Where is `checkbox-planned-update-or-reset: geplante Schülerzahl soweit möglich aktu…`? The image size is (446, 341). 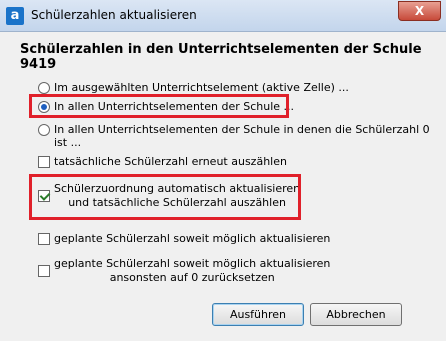
checkbox-planned-update-or-reset: geplante Schülerzahl soweit möglich aktu… is located at coordinates (184, 271).